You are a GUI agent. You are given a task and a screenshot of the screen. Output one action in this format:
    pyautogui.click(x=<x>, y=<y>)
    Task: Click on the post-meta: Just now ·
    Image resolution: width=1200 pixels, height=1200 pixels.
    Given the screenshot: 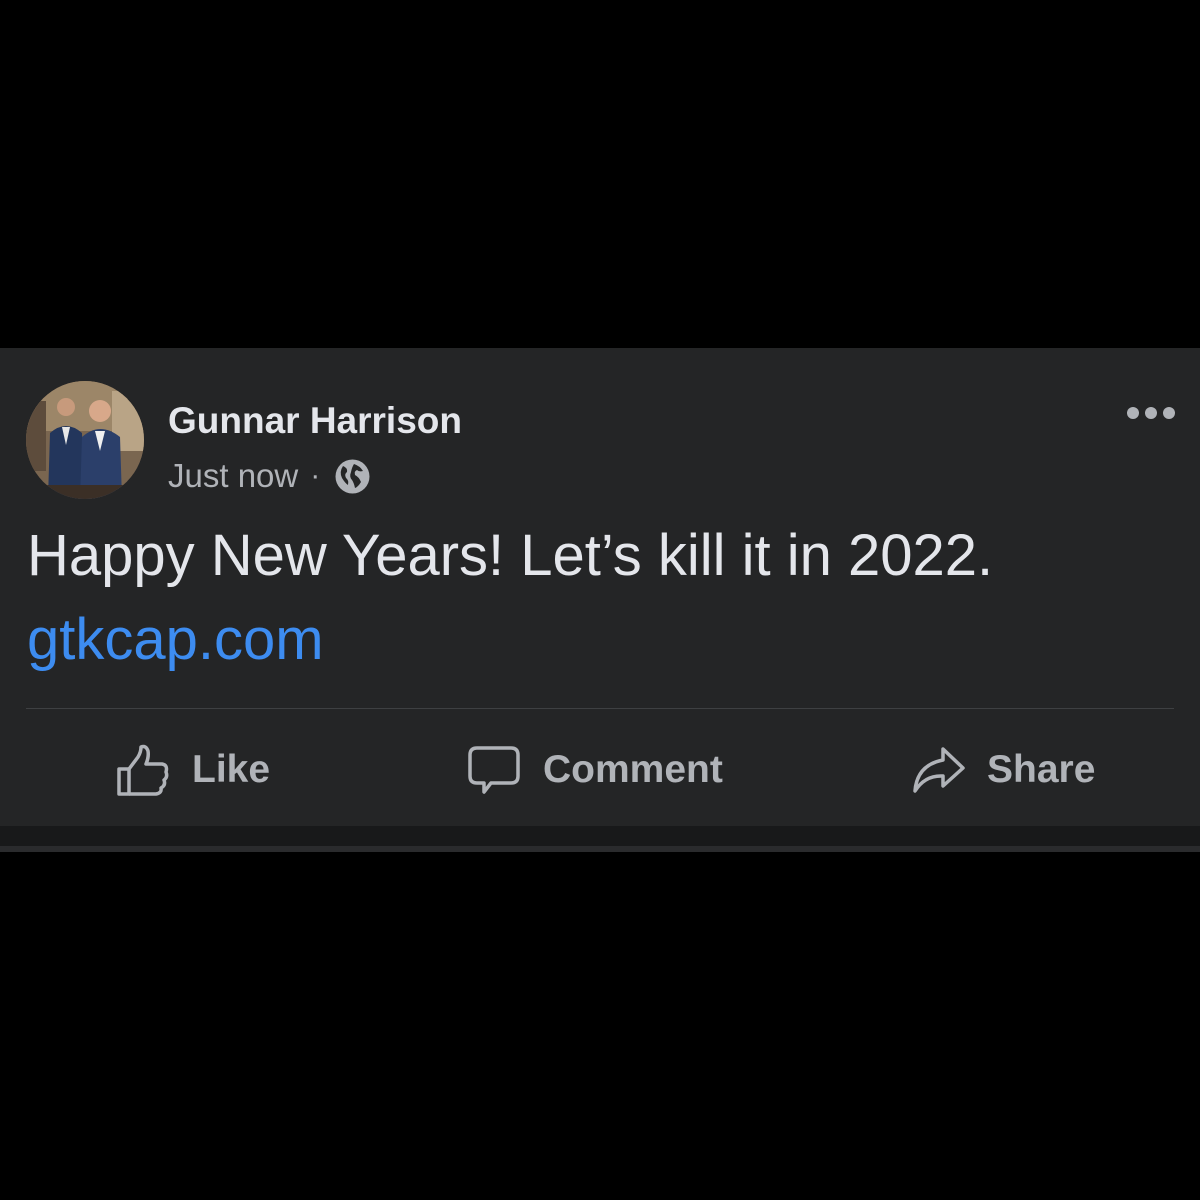 What is the action you would take?
    pyautogui.click(x=269, y=476)
    